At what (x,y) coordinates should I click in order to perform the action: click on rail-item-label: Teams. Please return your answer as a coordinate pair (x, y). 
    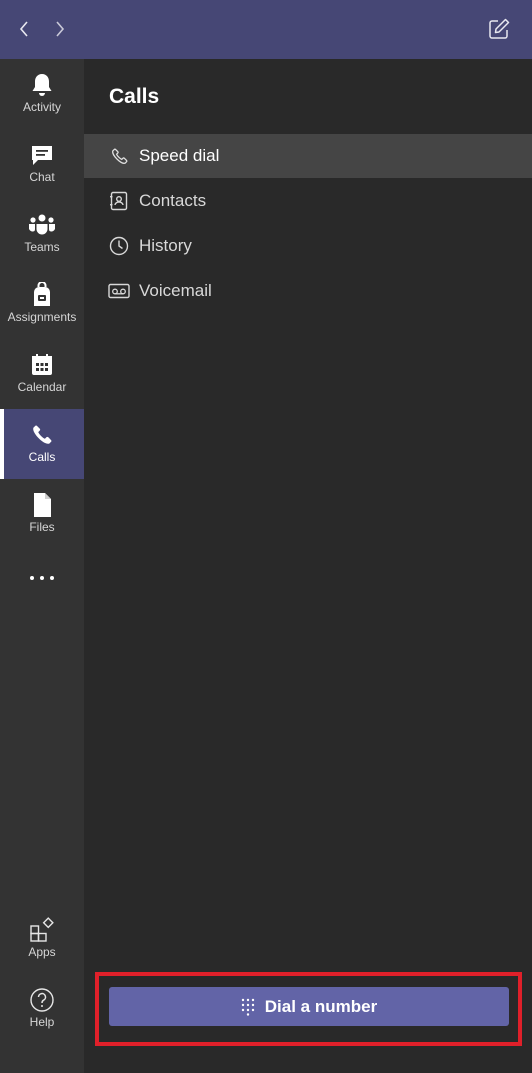
    Looking at the image, I should click on (42, 247).